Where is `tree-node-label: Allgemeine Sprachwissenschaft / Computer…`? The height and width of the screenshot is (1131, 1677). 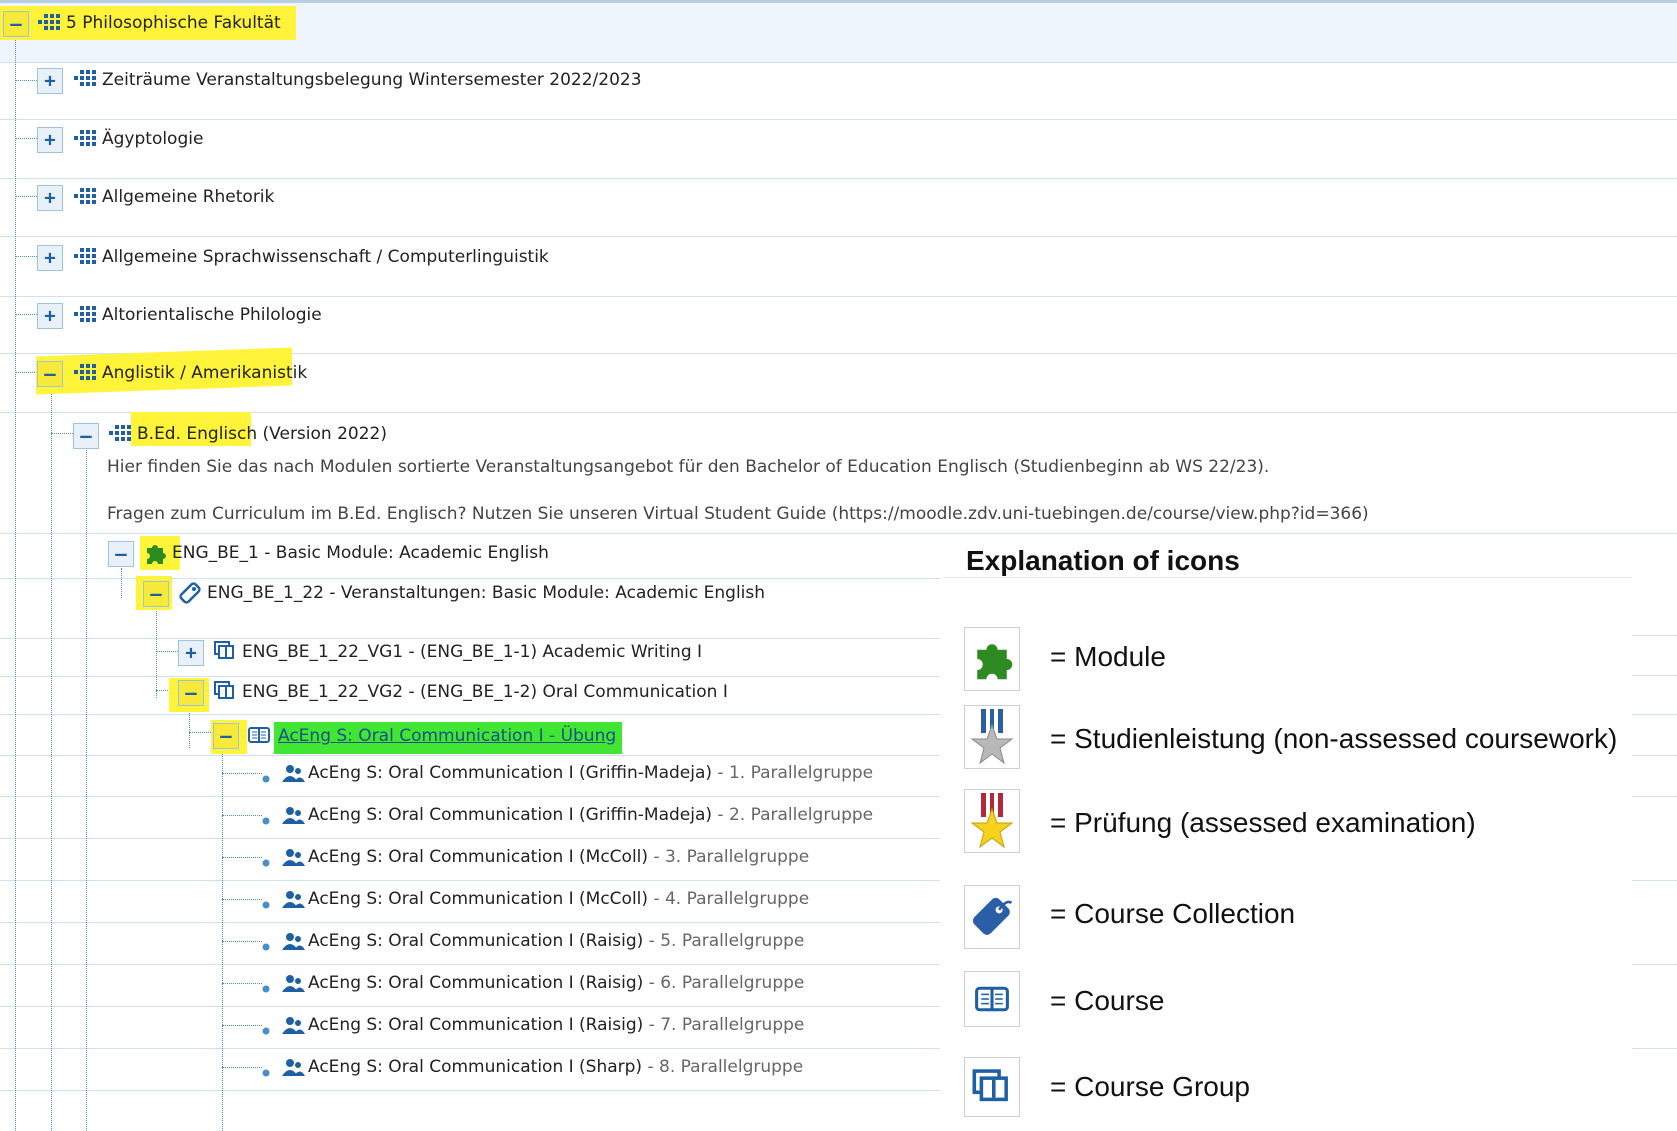
tree-node-label: Allgemeine Sprachwissenschaft / Computer… is located at coordinates (325, 257).